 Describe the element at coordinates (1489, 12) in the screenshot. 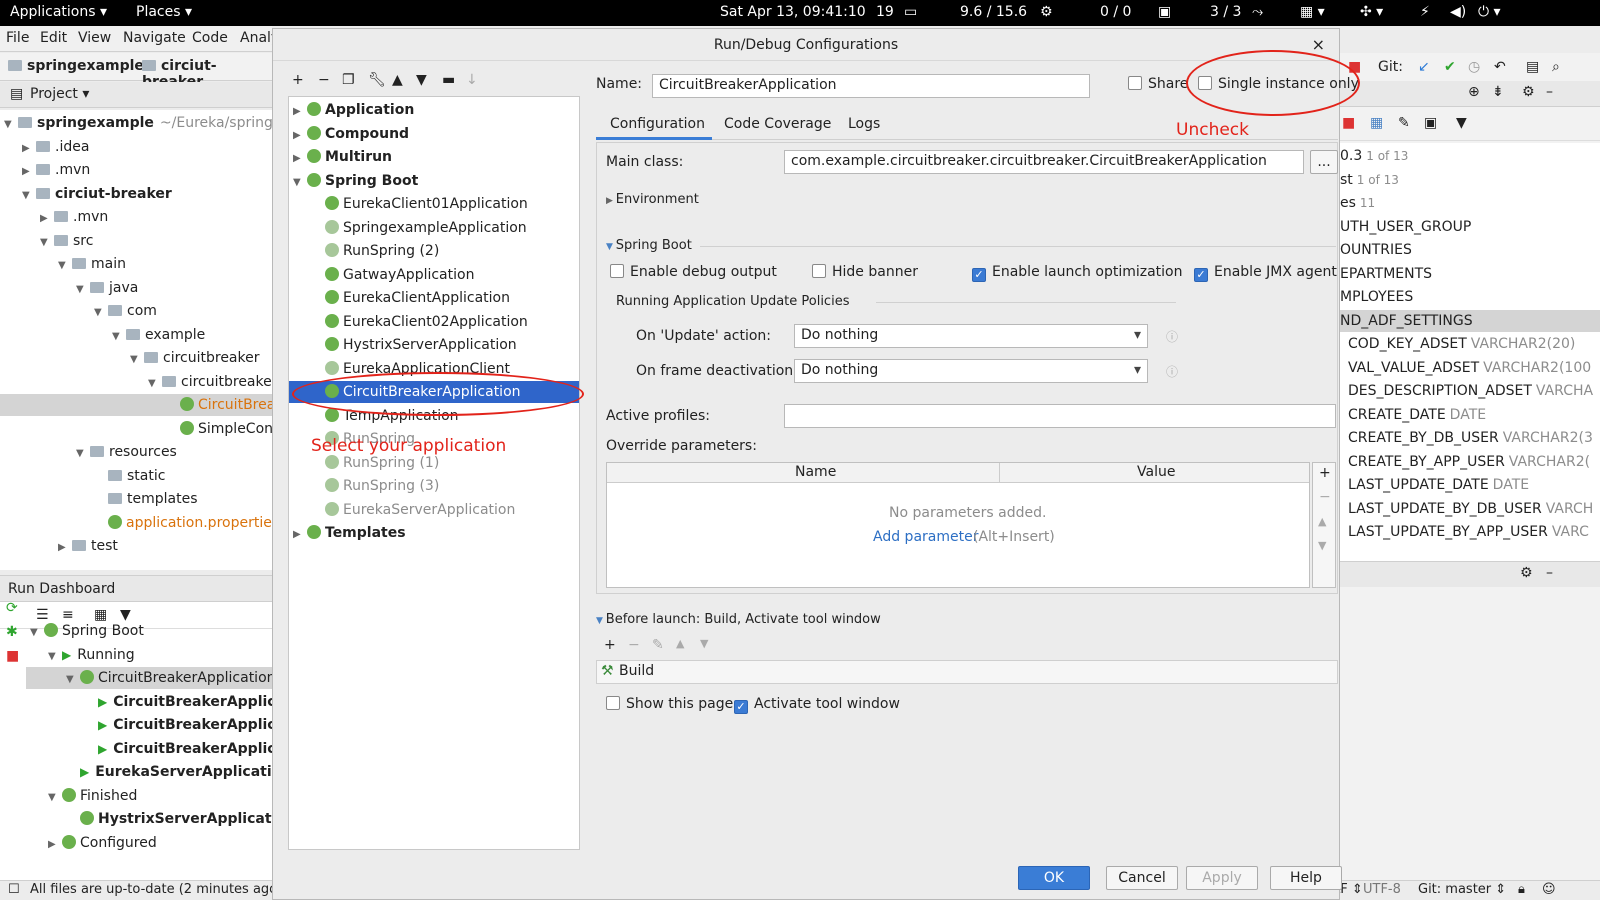

I see `power-icon: ⏻ ▾` at that location.